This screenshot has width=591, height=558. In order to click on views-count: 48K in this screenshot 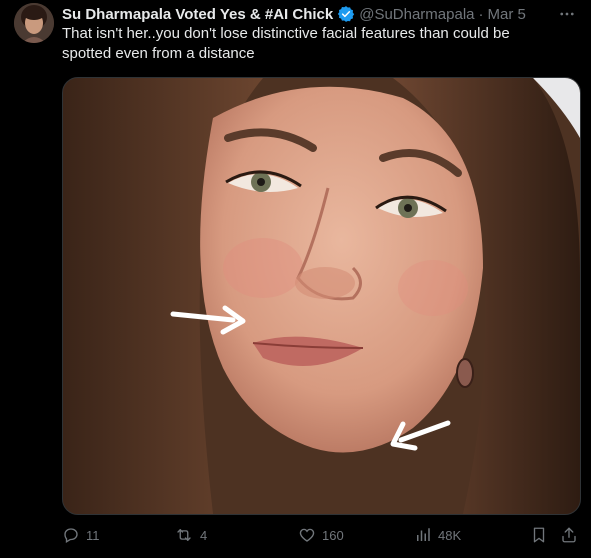, I will do `click(450, 535)`.